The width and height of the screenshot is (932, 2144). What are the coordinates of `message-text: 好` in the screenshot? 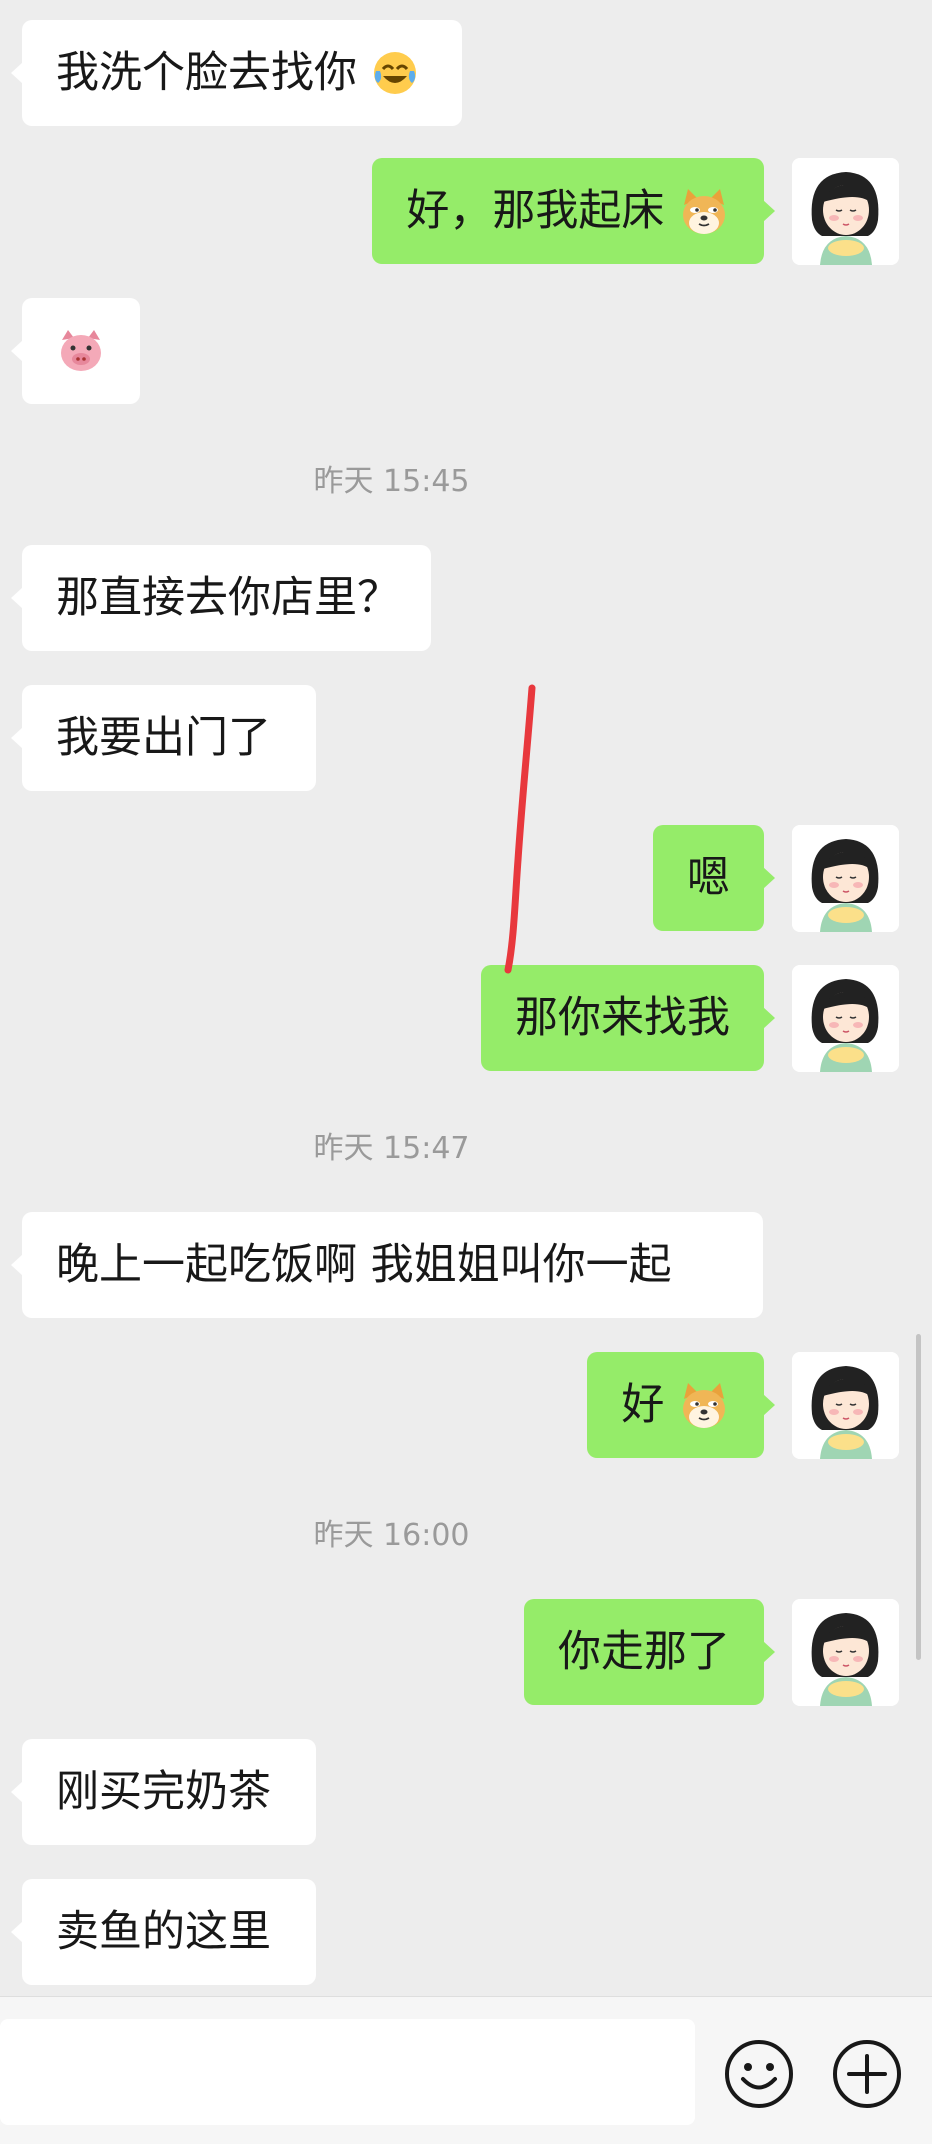 It's located at (643, 1405).